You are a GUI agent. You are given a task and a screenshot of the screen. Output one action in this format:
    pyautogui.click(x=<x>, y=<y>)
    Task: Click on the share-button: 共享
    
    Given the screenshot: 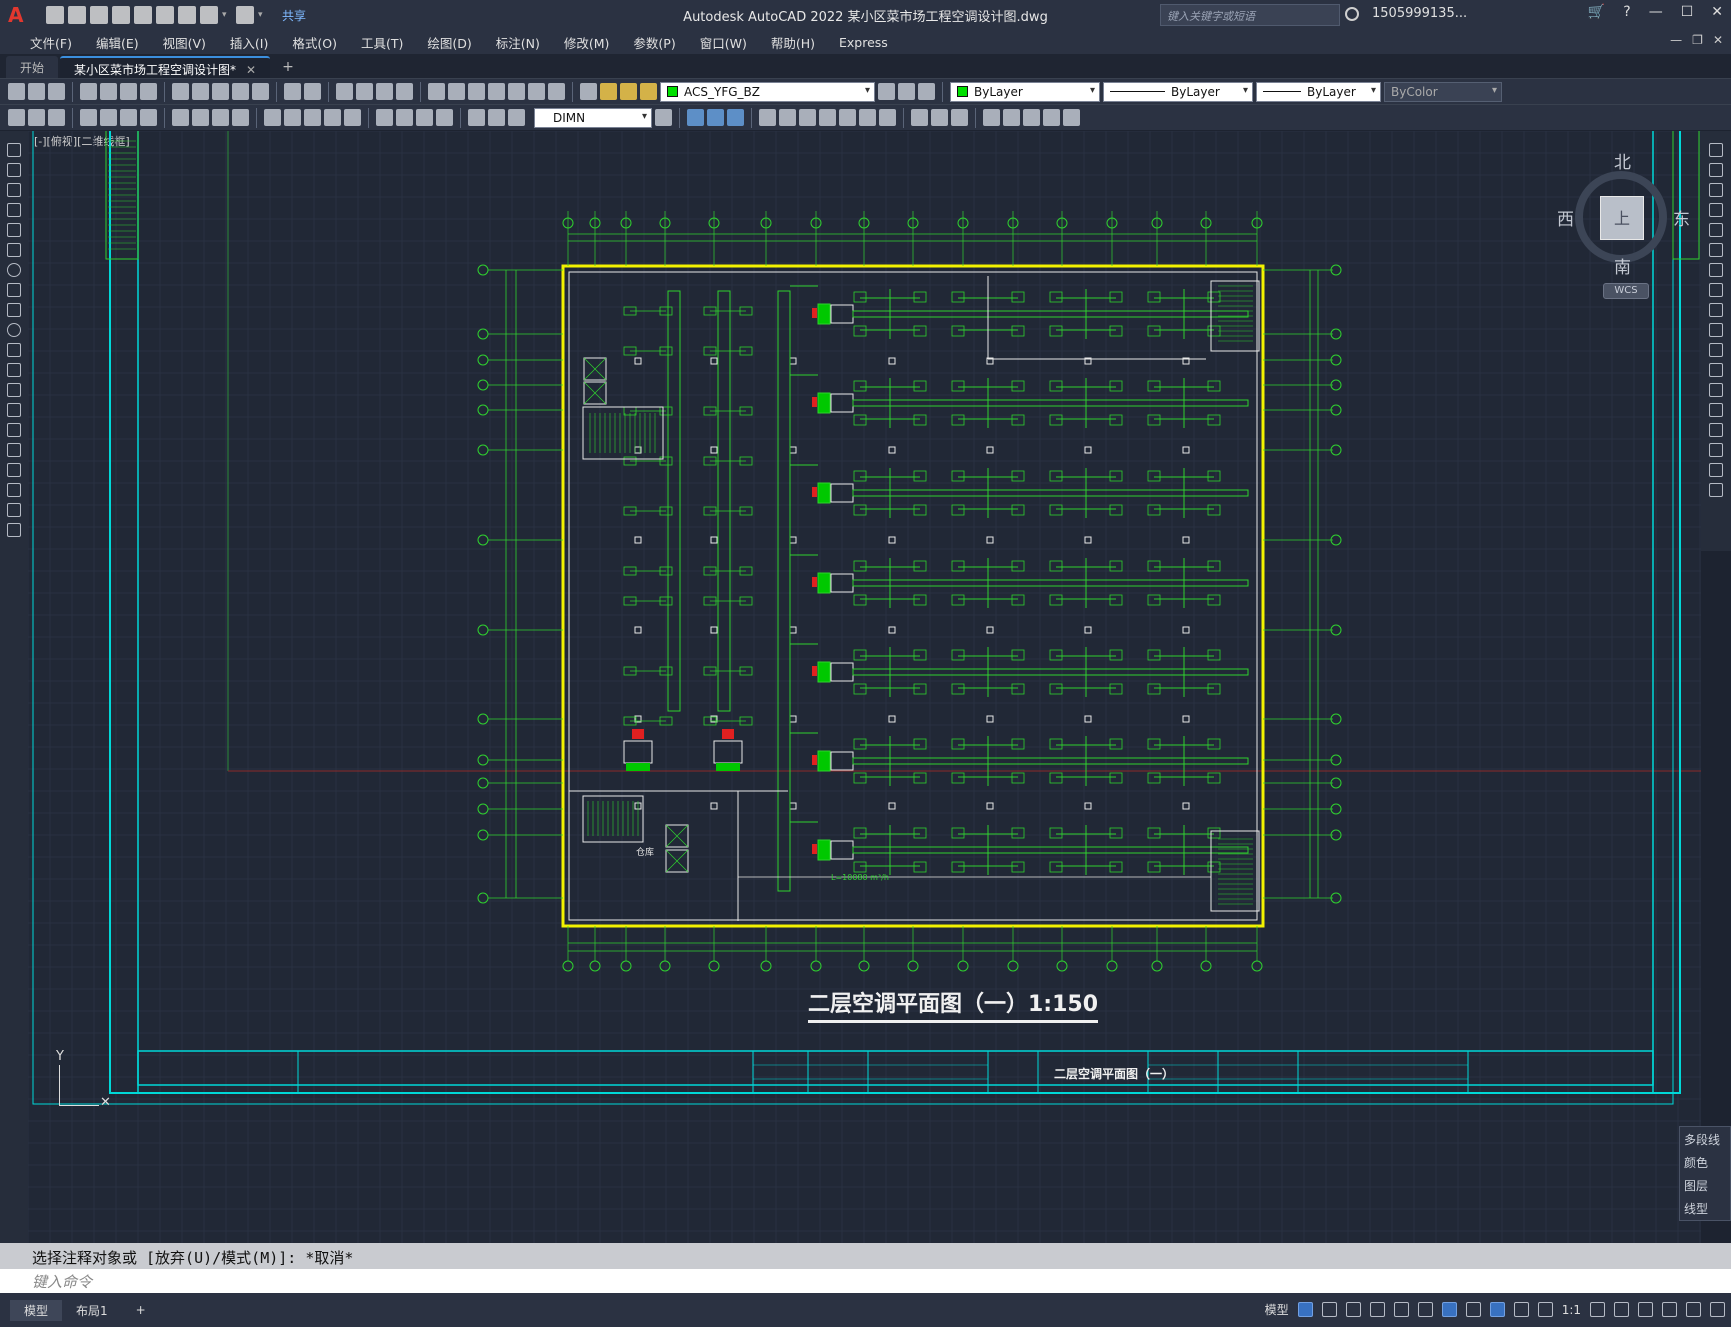 What is the action you would take?
    pyautogui.click(x=294, y=15)
    